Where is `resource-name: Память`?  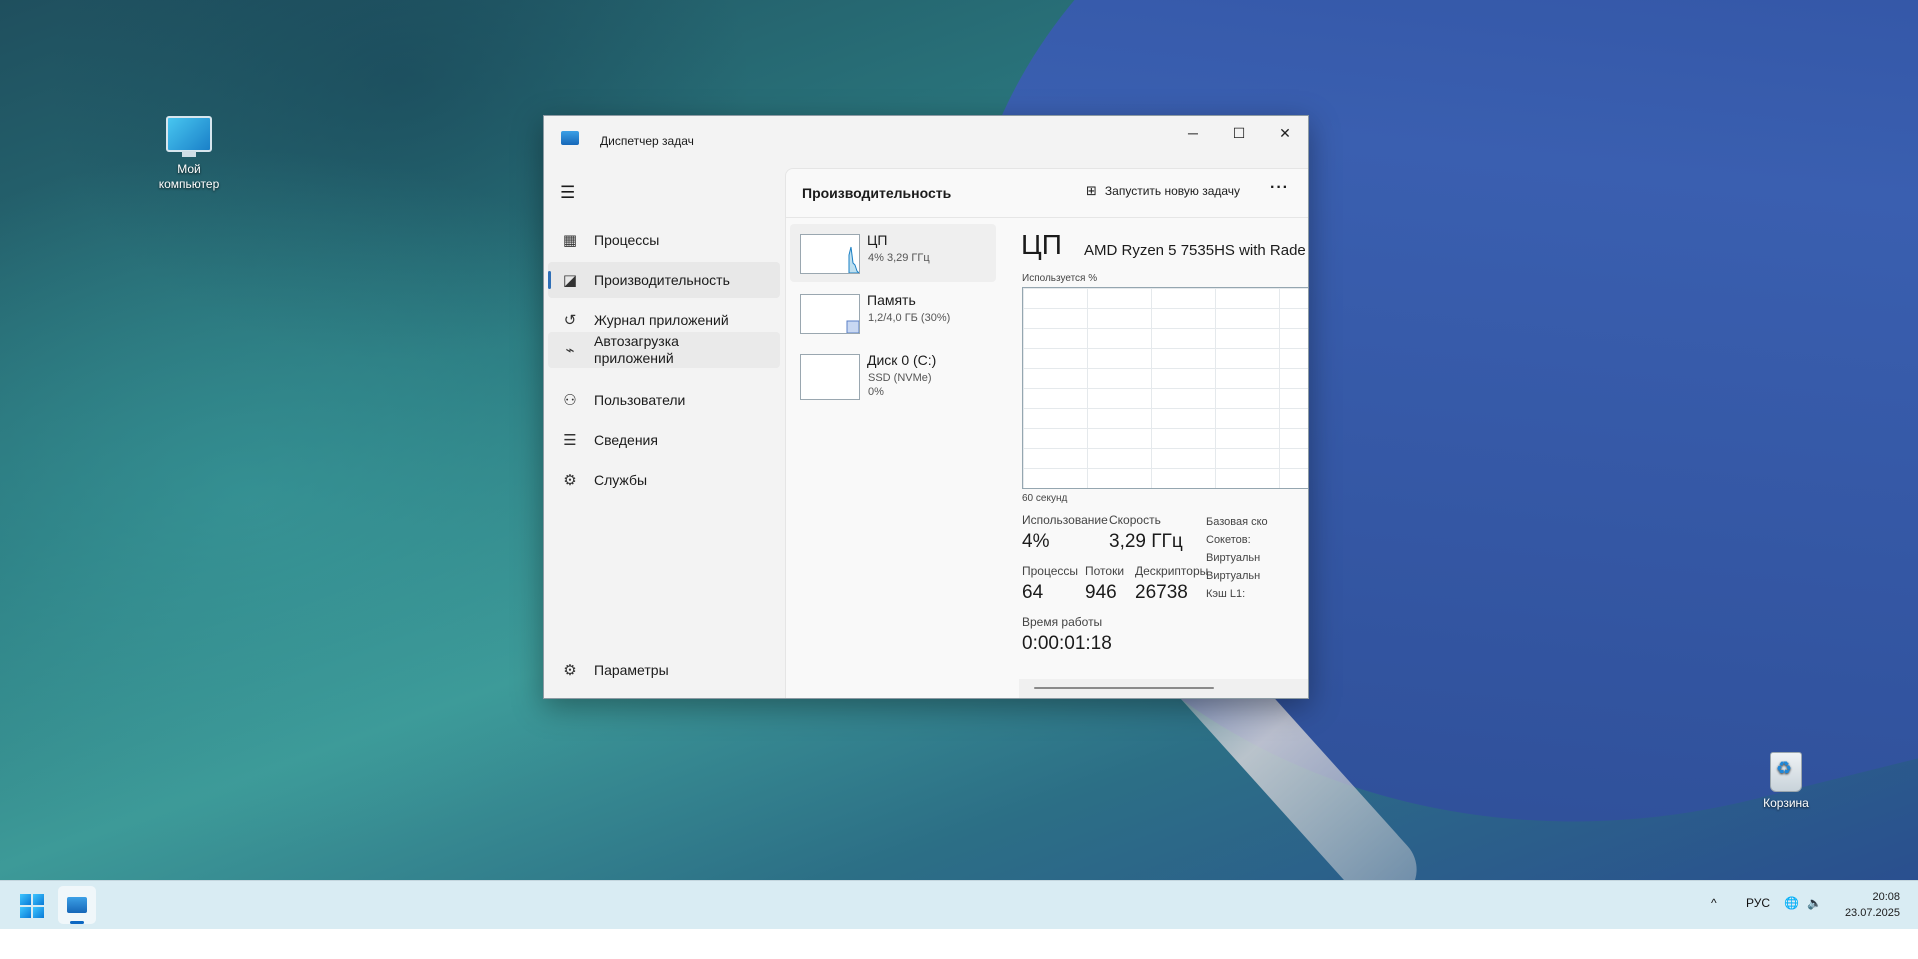 resource-name: Память is located at coordinates (891, 300).